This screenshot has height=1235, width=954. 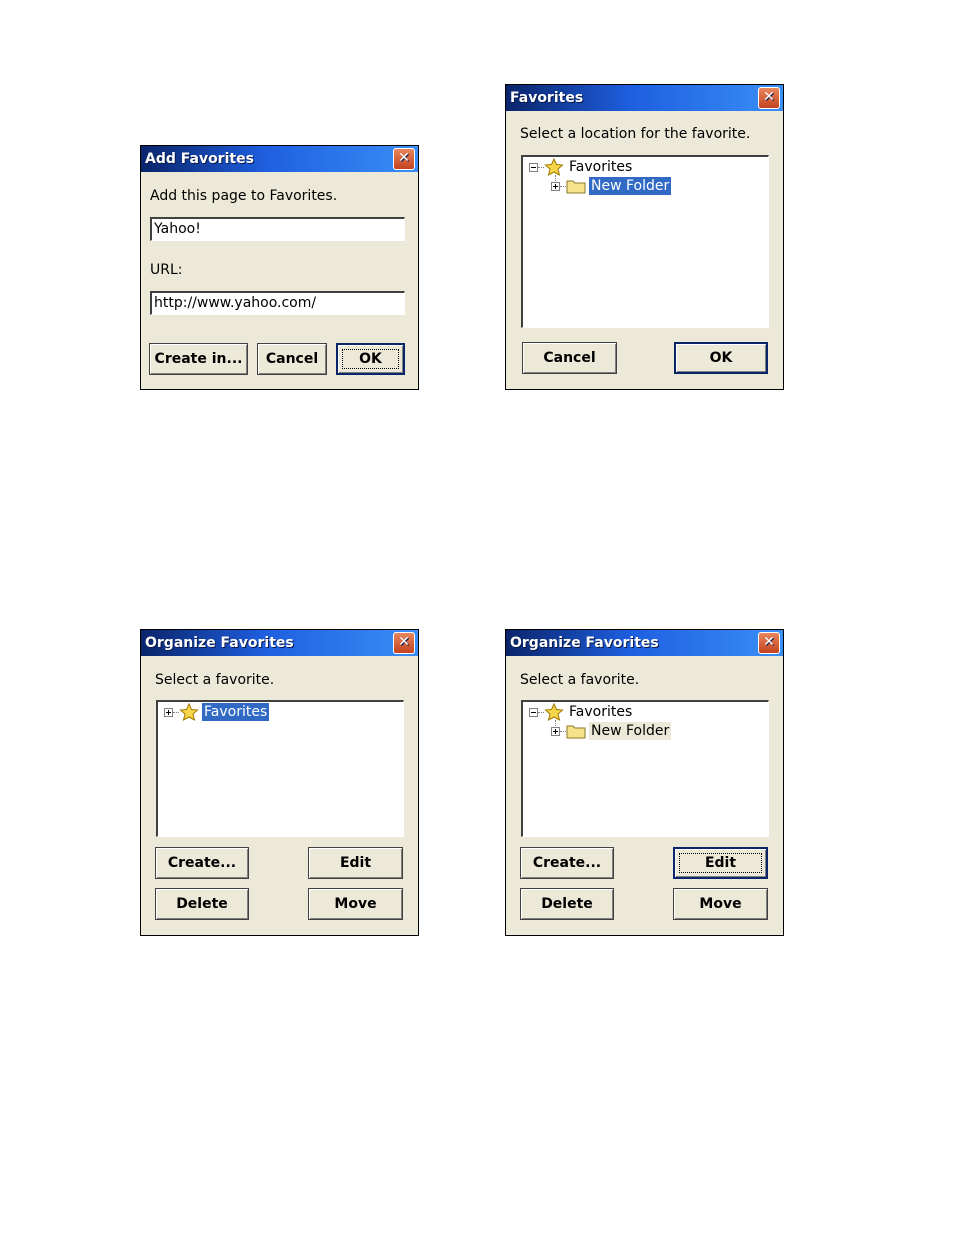 What do you see at coordinates (645, 241) in the screenshot?
I see `folder-tree: Favorites New Folder` at bounding box center [645, 241].